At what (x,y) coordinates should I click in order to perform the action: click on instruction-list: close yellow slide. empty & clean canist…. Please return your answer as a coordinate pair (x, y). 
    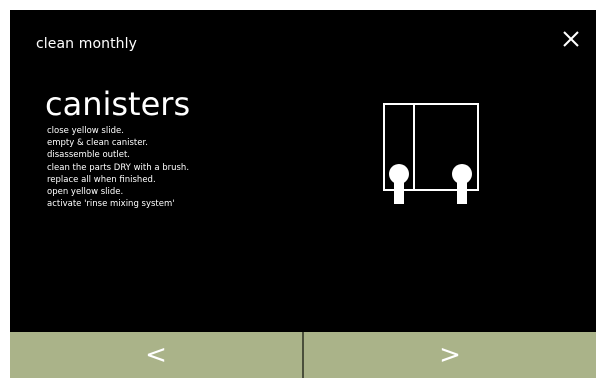
    Looking at the image, I should click on (118, 167).